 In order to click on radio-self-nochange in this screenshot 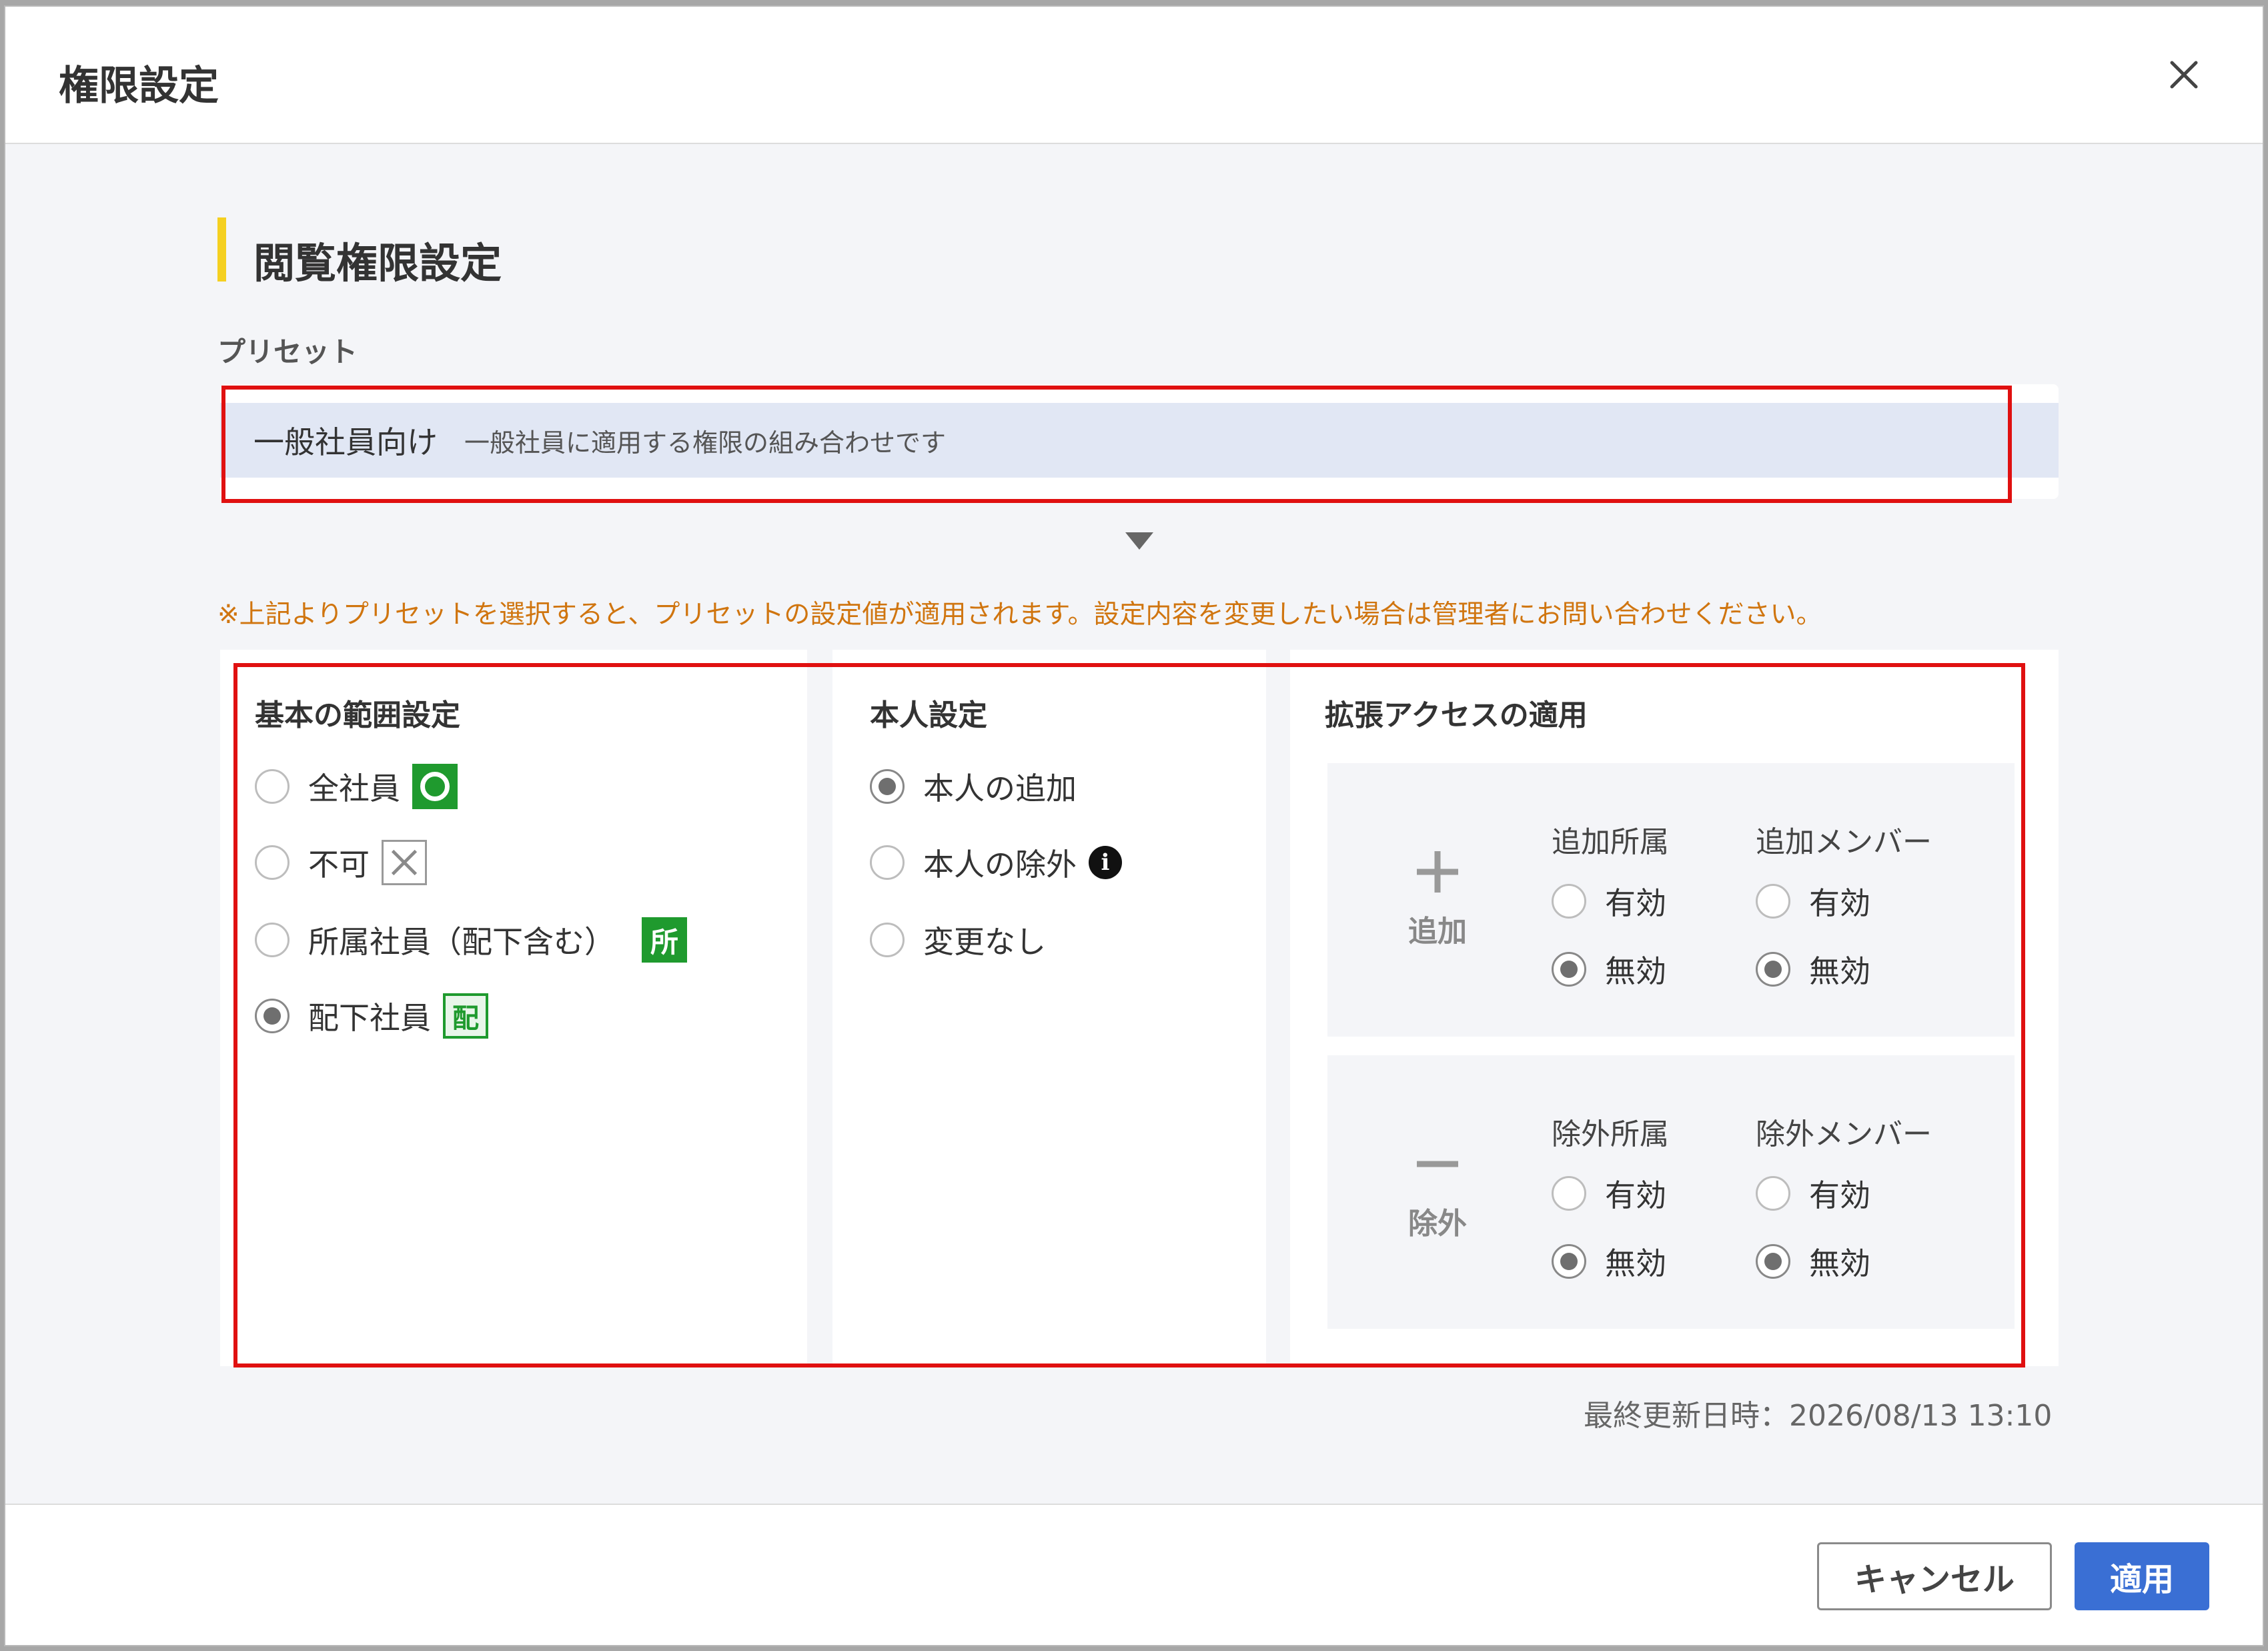, I will do `click(888, 940)`.